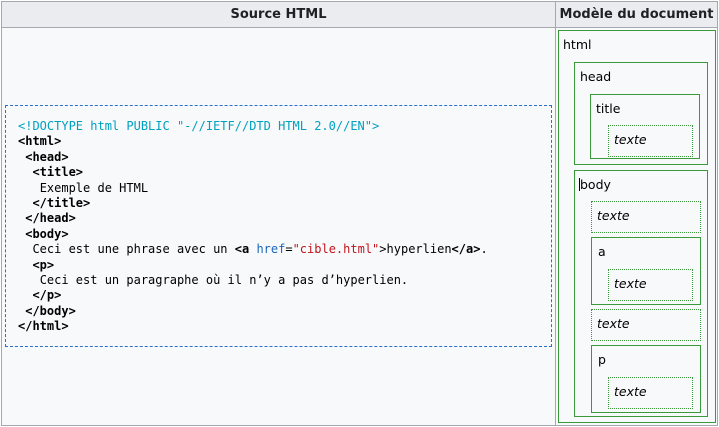 The height and width of the screenshot is (427, 719). I want to click on node-p-text-label: texte, so click(630, 391).